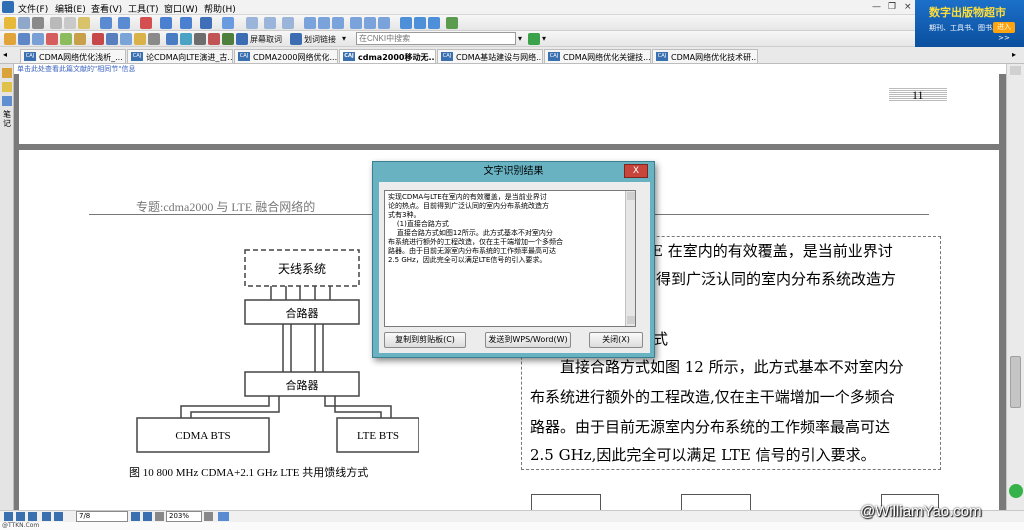  Describe the element at coordinates (20, 516) in the screenshot. I see `outline-icon` at that location.